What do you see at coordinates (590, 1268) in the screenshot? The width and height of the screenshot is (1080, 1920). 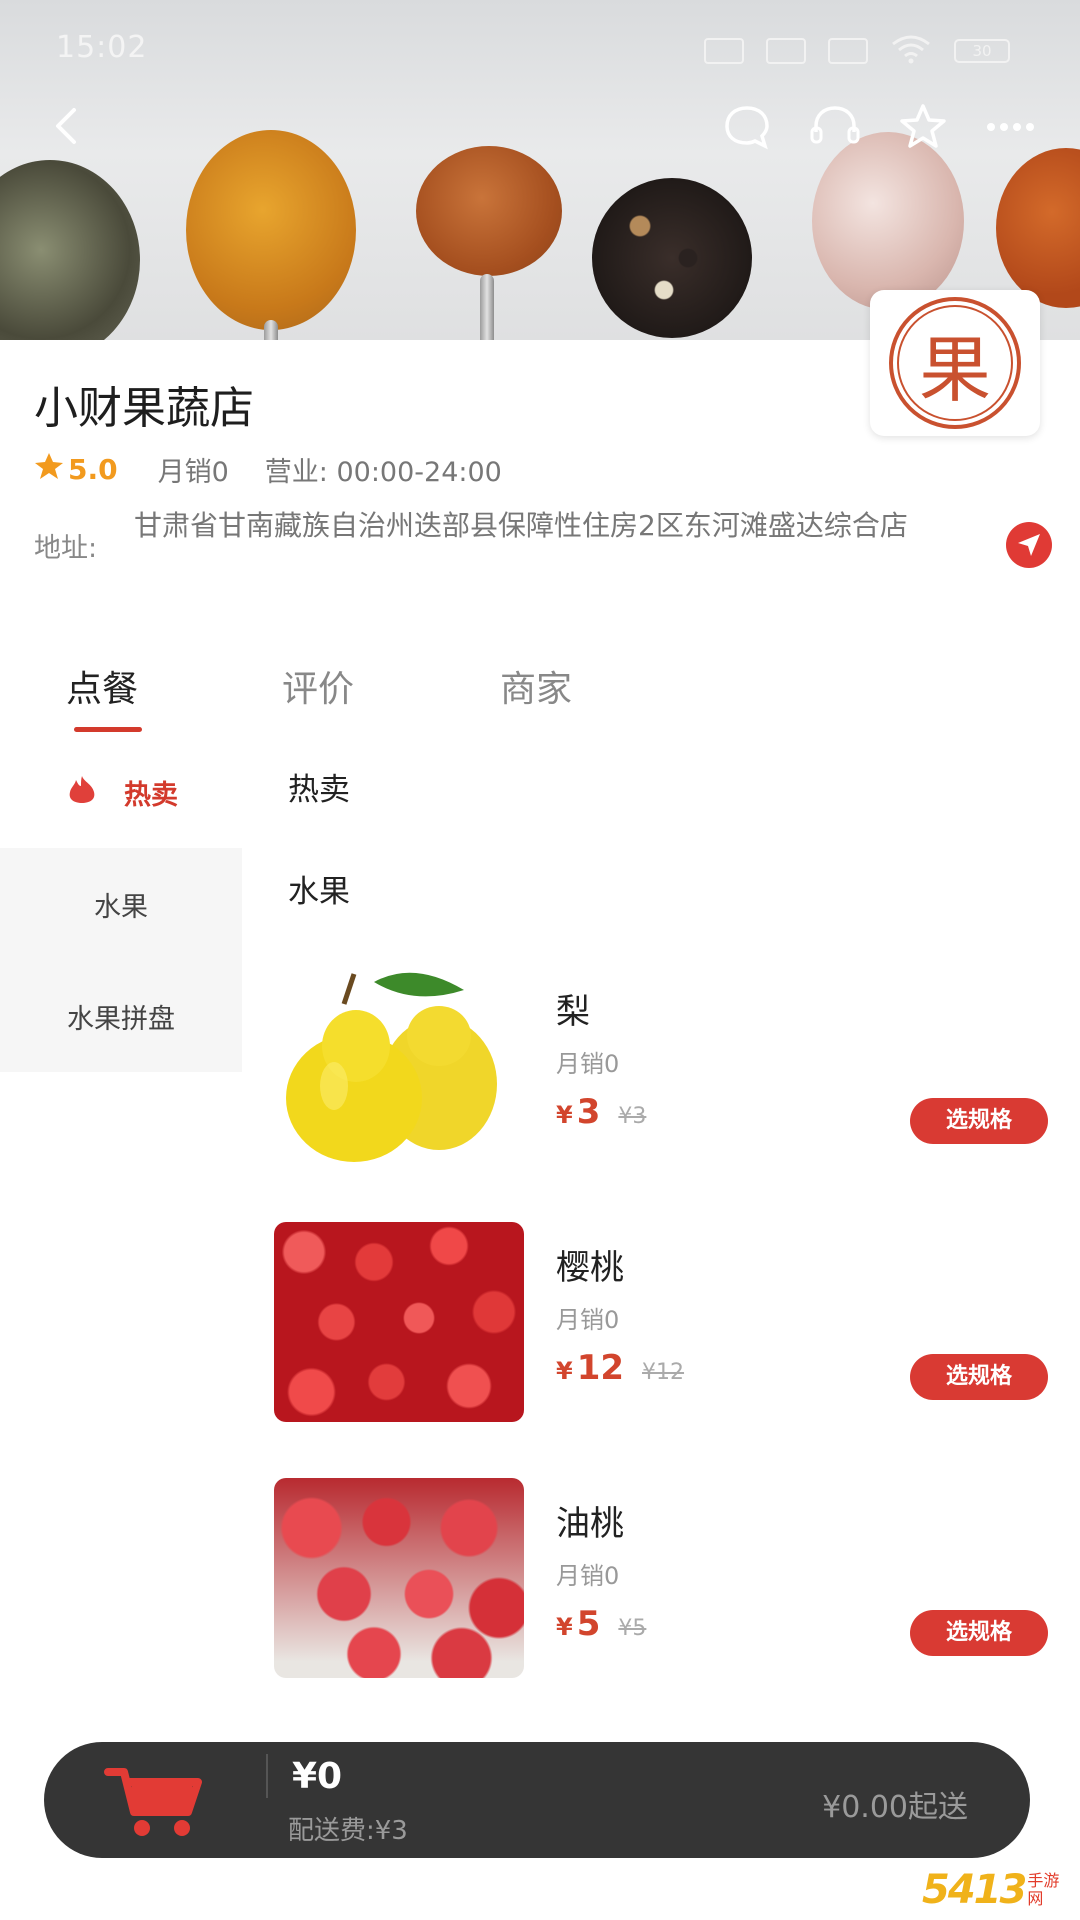 I see `product-name: 樱桃` at bounding box center [590, 1268].